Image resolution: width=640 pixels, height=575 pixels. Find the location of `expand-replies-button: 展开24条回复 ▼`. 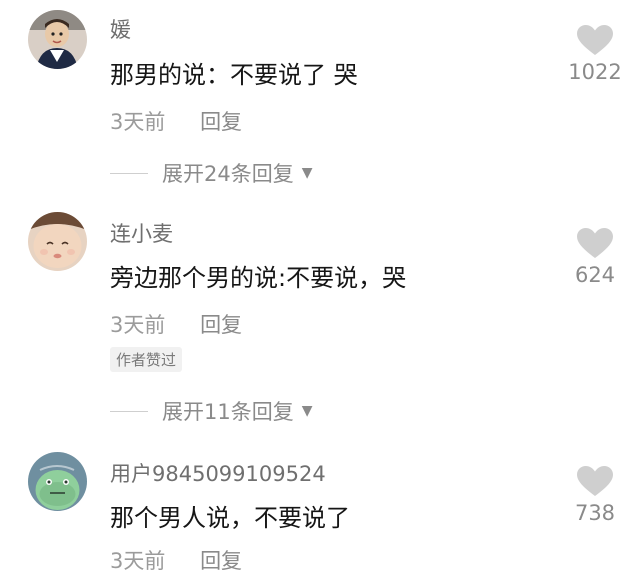

expand-replies-button: 展开24条回复 ▼ is located at coordinates (211, 173).